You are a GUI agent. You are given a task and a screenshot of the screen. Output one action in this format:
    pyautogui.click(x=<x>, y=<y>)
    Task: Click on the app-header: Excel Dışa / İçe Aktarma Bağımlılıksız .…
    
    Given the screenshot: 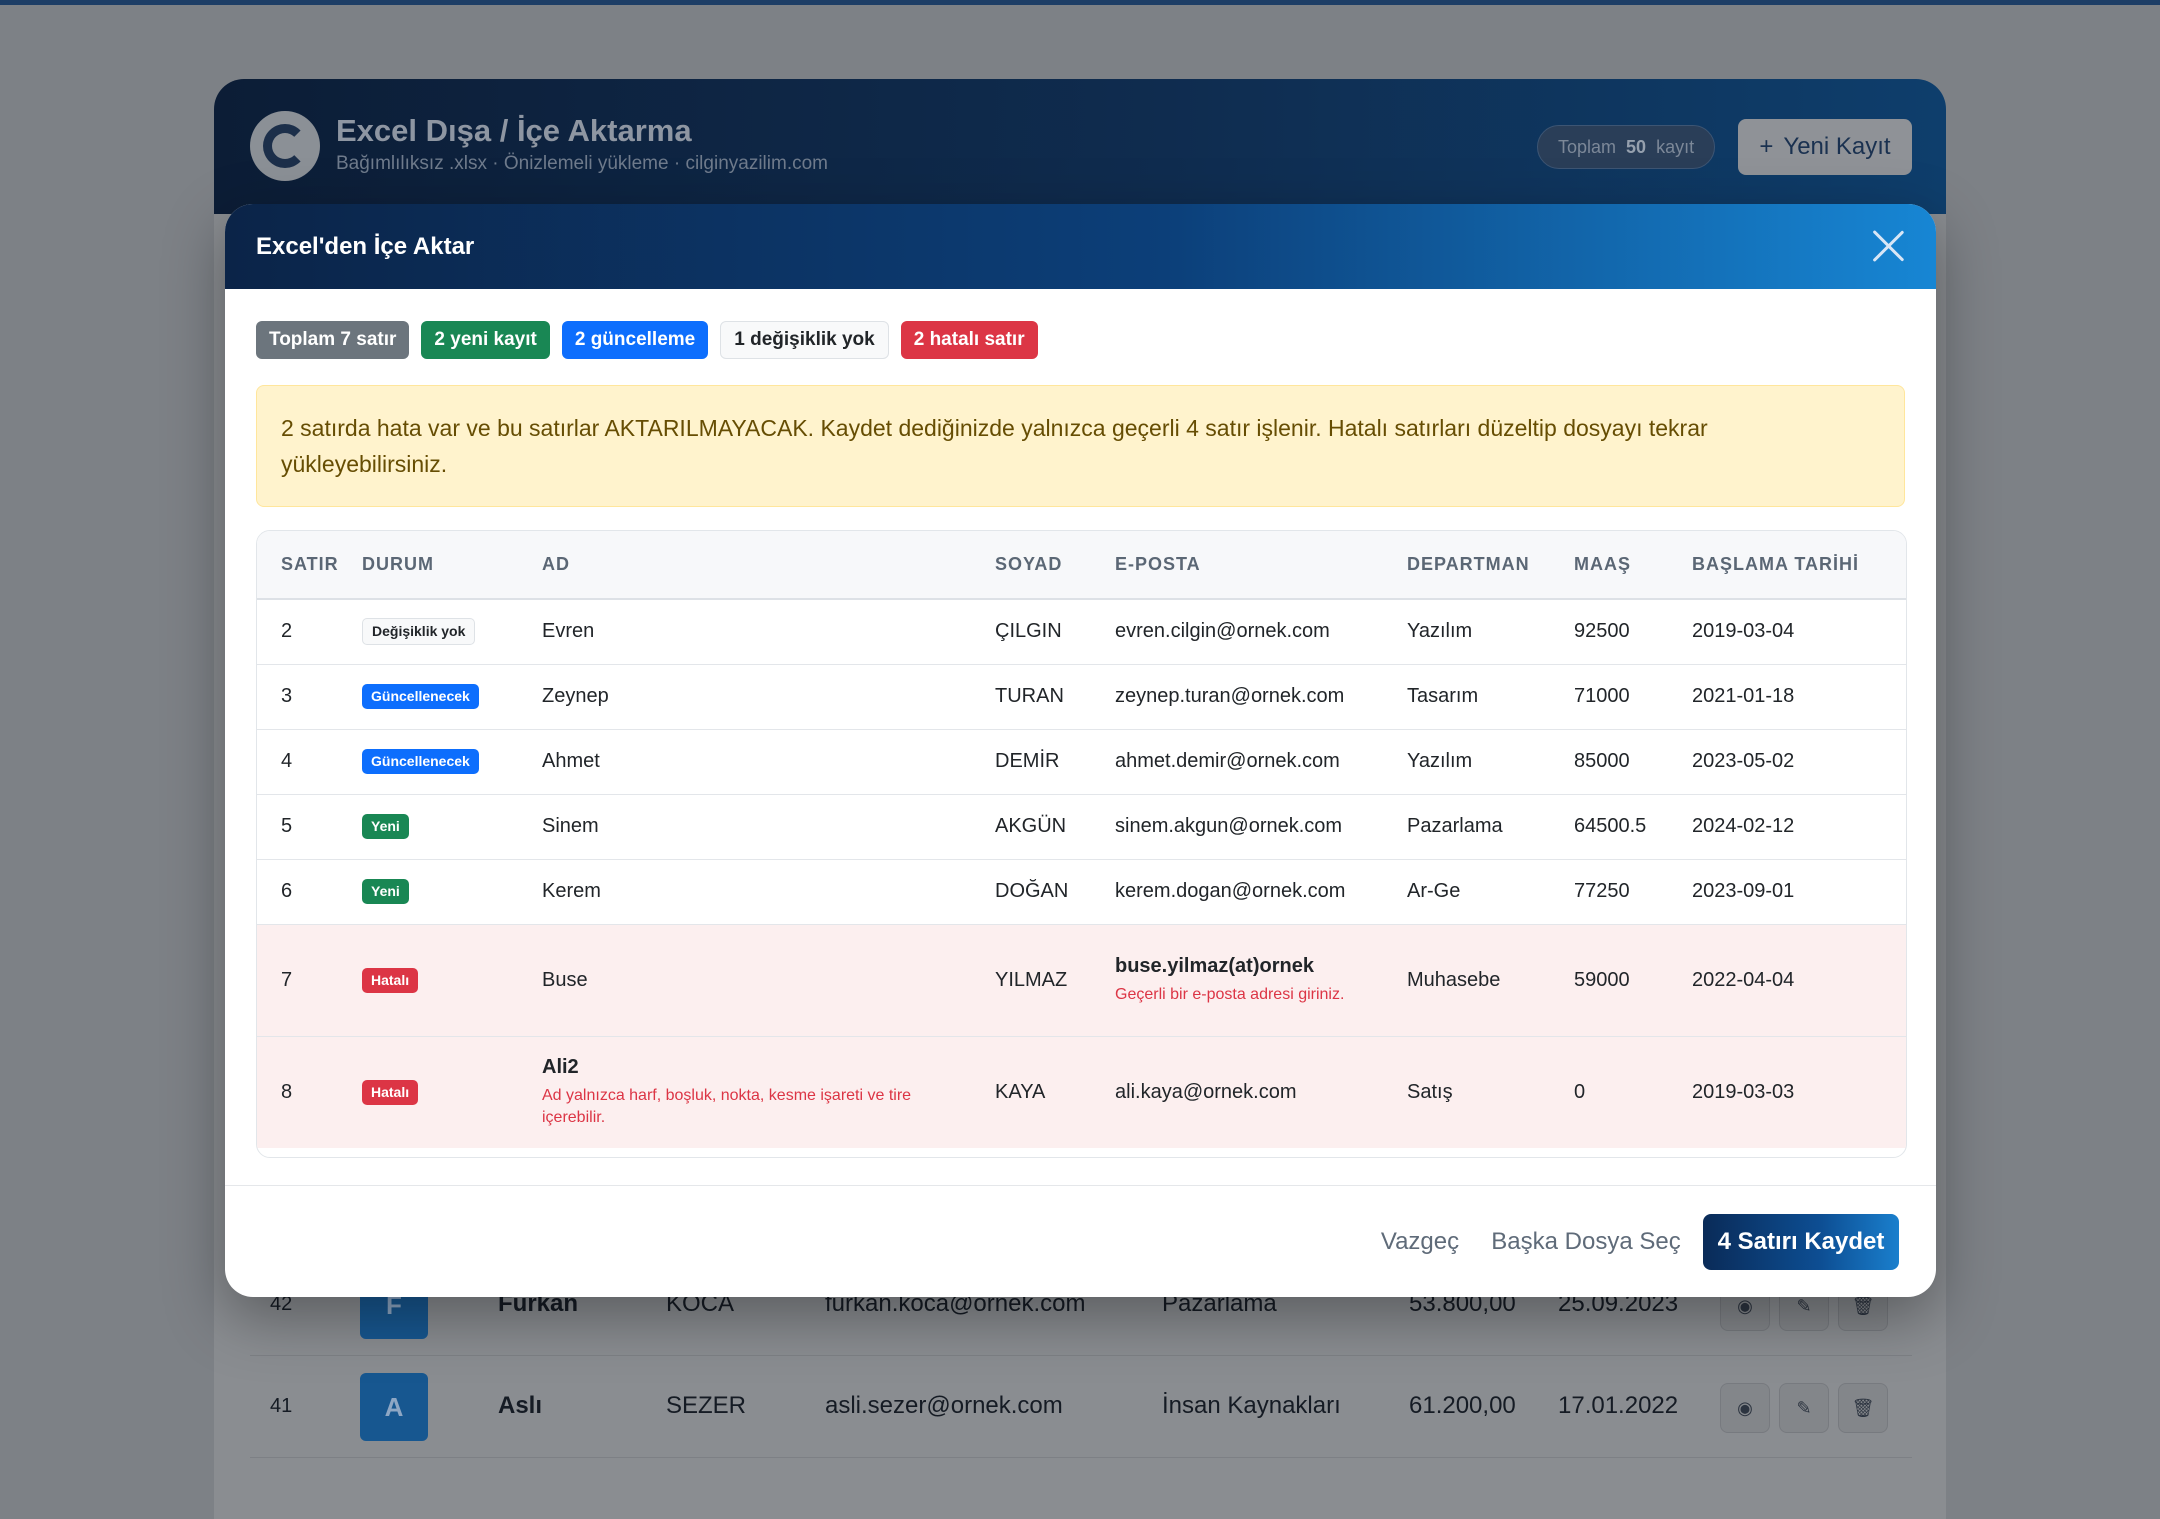 What is the action you would take?
    pyautogui.click(x=1080, y=146)
    